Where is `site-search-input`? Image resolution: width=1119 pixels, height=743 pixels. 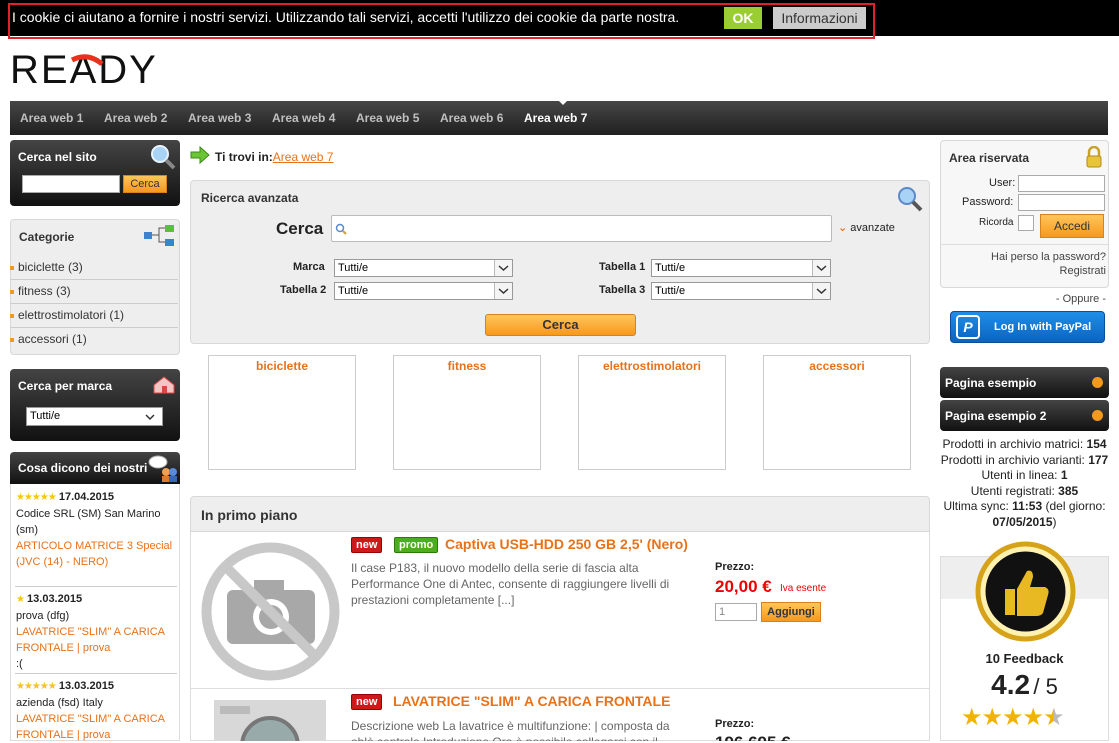 site-search-input is located at coordinates (71, 184).